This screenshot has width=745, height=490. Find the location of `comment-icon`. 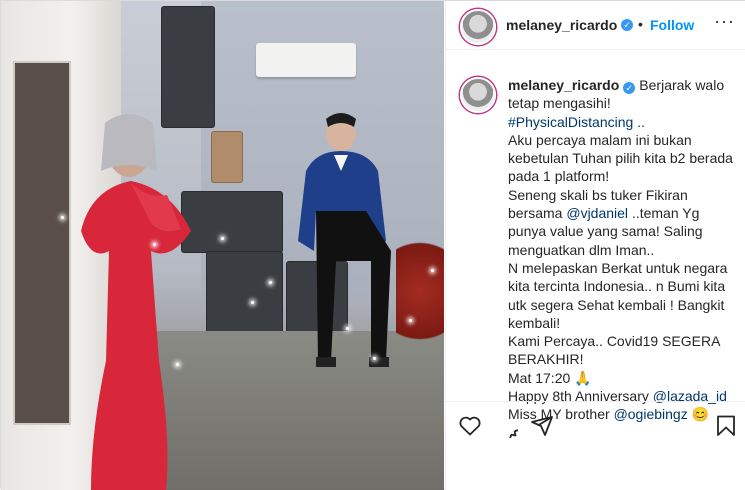

comment-icon is located at coordinates (506, 426).